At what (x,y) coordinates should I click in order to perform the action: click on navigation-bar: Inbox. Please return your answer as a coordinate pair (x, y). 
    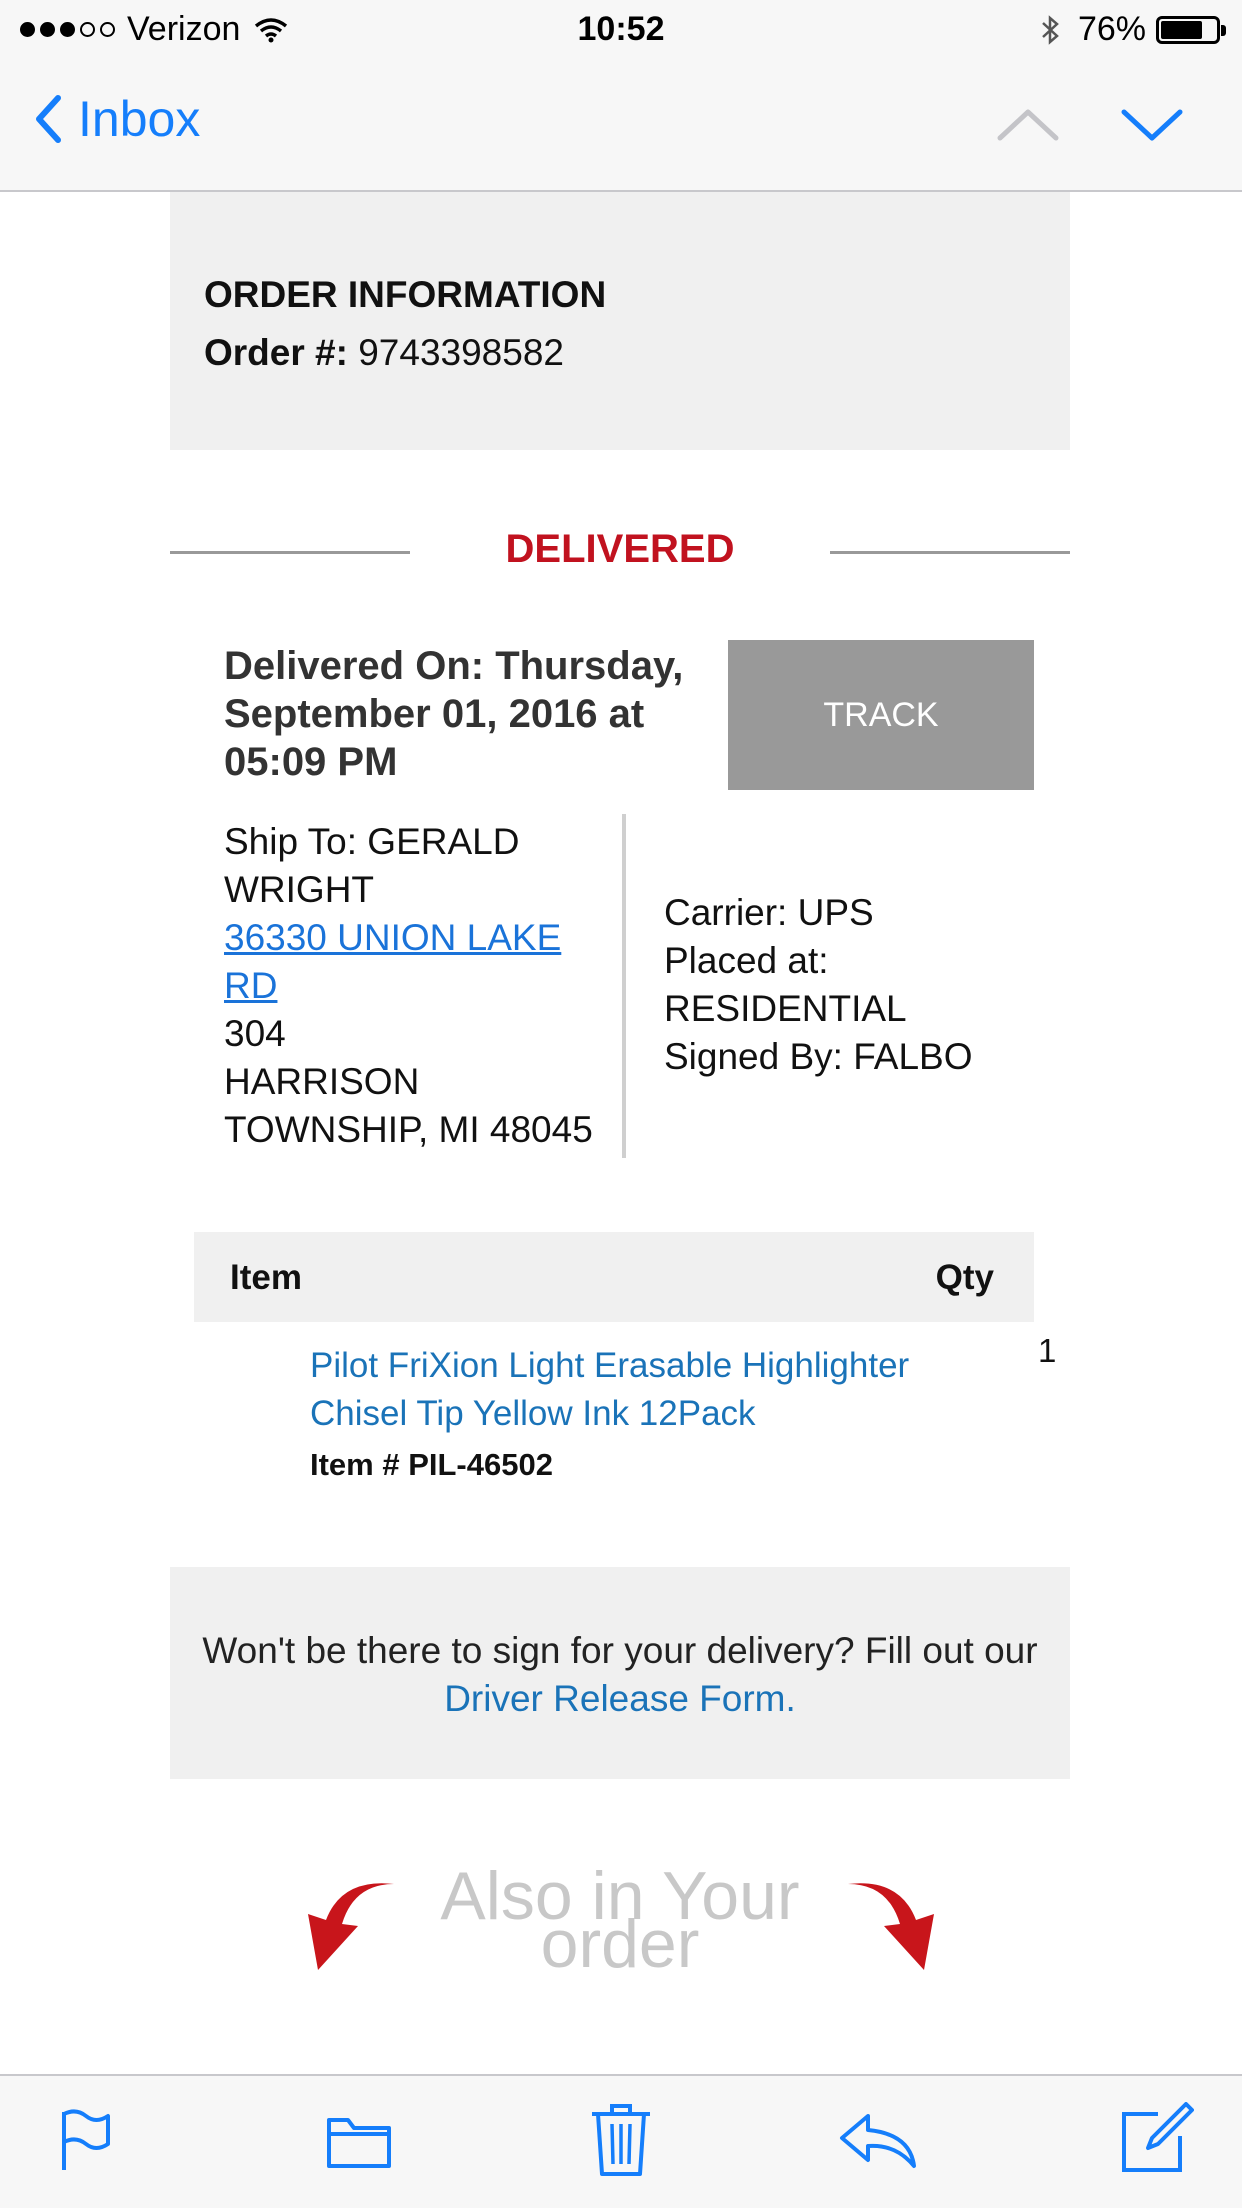
    Looking at the image, I should click on (621, 127).